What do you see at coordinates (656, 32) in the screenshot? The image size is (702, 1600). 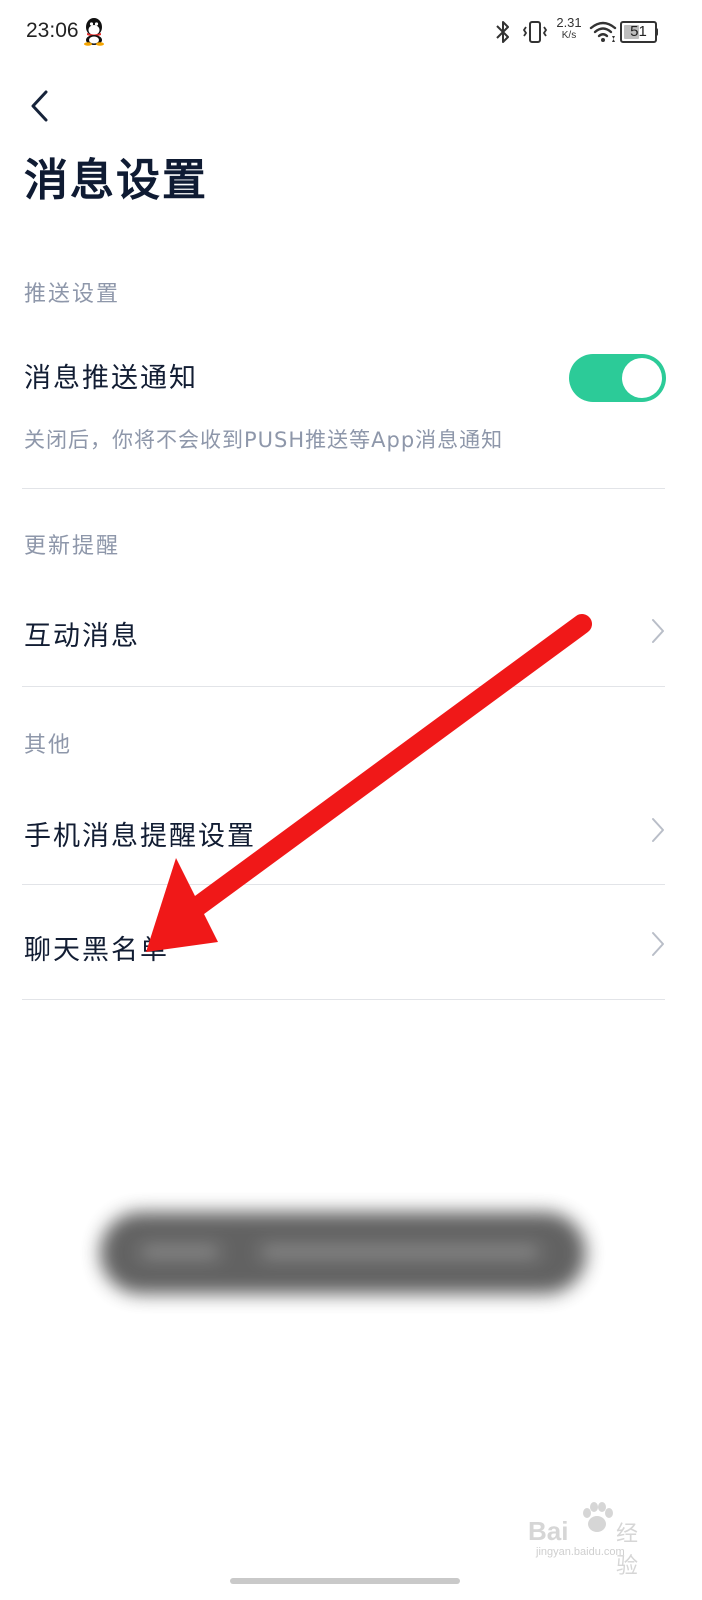 I see `battery-cap` at bounding box center [656, 32].